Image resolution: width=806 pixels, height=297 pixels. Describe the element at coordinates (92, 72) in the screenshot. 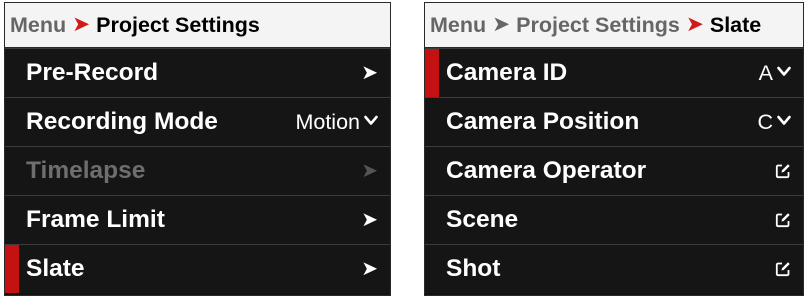

I see `menu-item-label: Pre-Record` at that location.